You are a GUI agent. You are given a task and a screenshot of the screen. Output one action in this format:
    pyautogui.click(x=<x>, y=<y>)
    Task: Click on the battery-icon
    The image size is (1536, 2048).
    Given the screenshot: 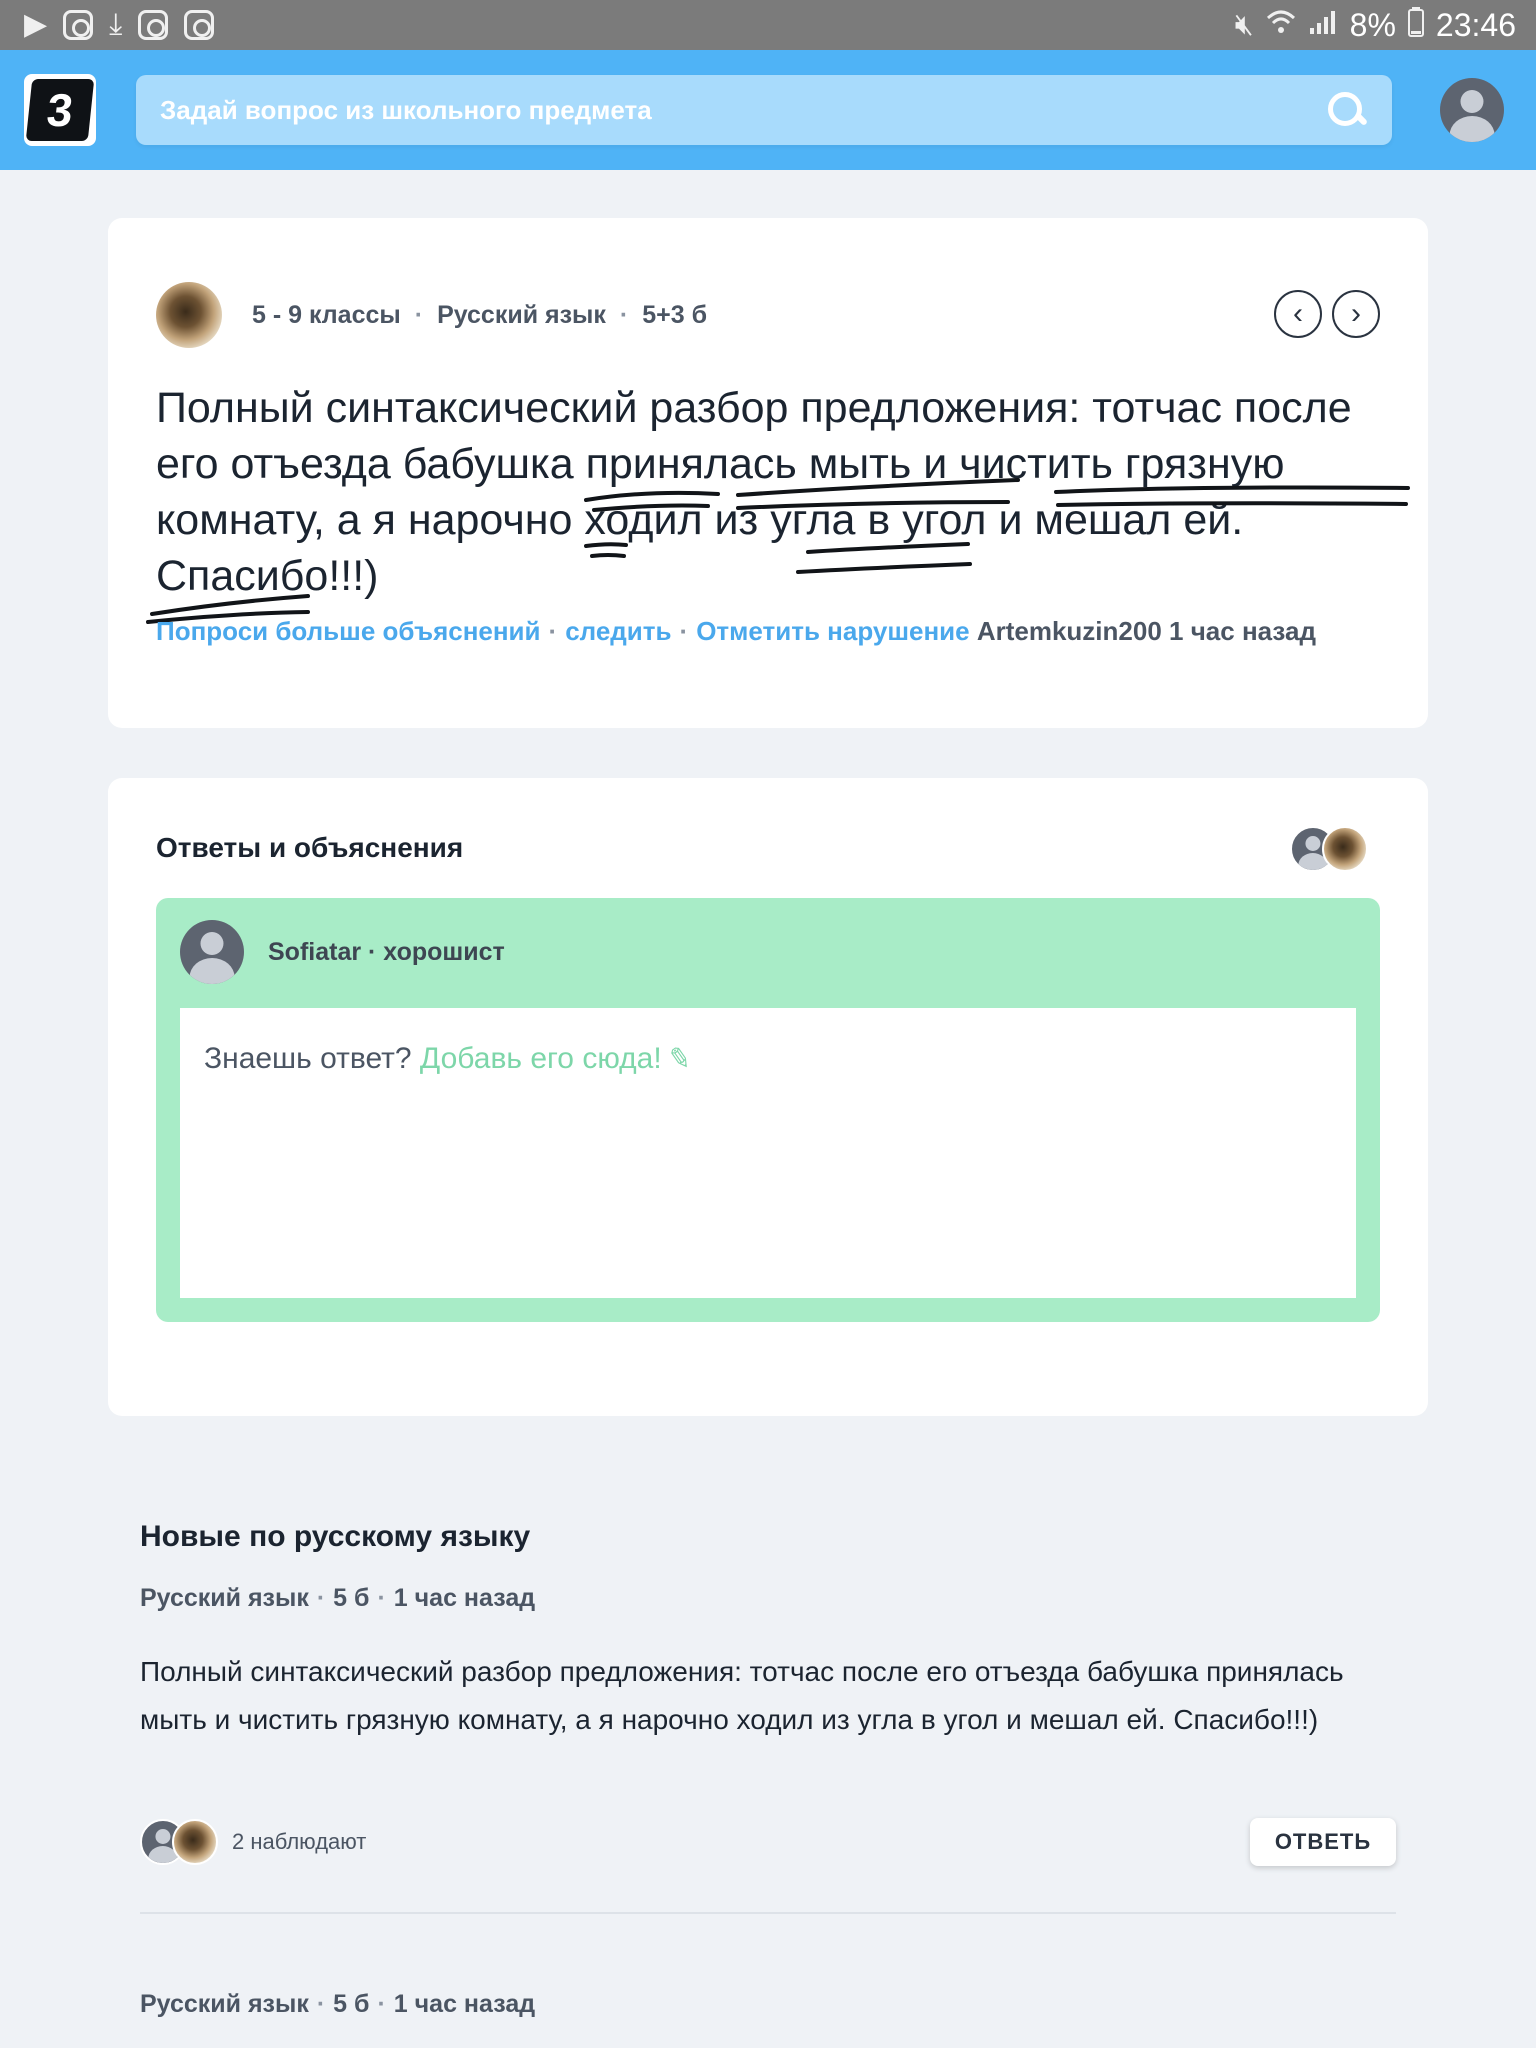 What is the action you would take?
    pyautogui.click(x=1415, y=25)
    